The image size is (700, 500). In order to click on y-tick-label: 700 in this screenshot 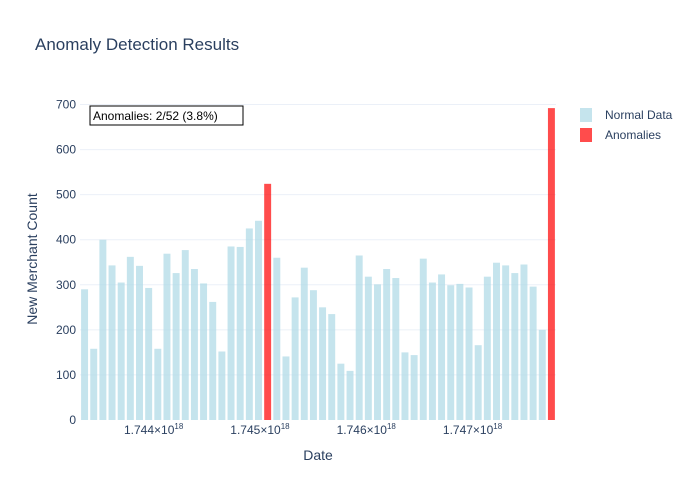, I will do `click(66, 105)`.